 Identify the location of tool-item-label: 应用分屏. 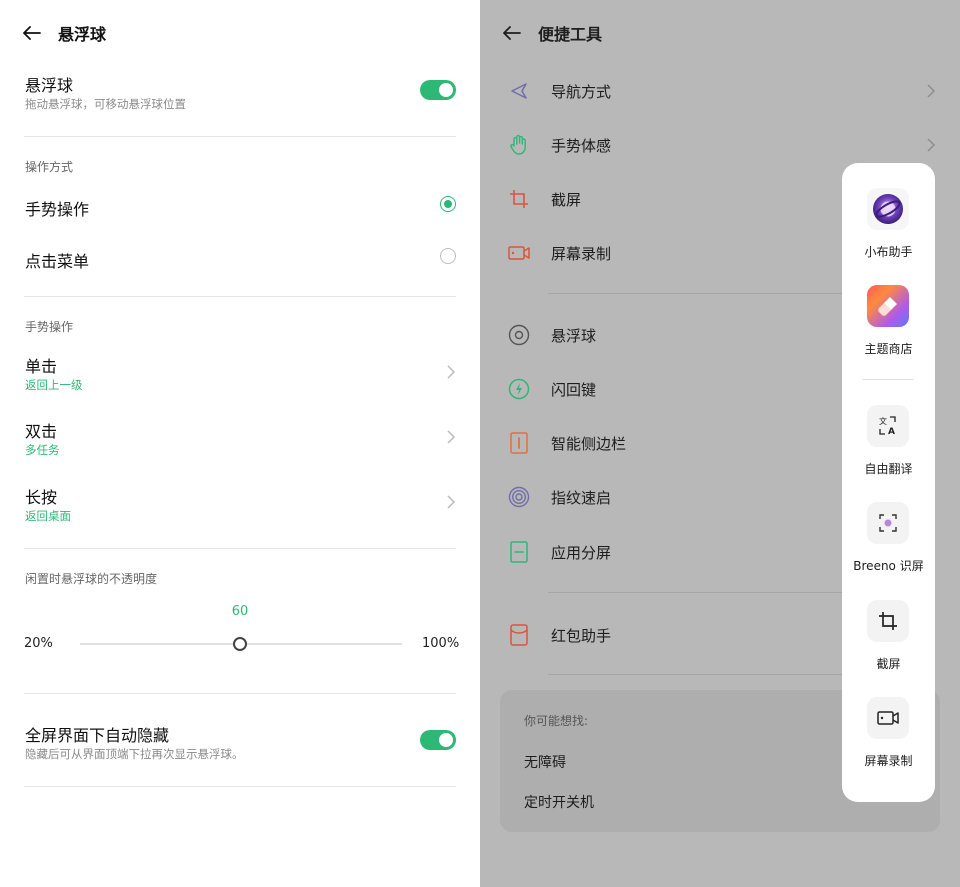
(581, 553).